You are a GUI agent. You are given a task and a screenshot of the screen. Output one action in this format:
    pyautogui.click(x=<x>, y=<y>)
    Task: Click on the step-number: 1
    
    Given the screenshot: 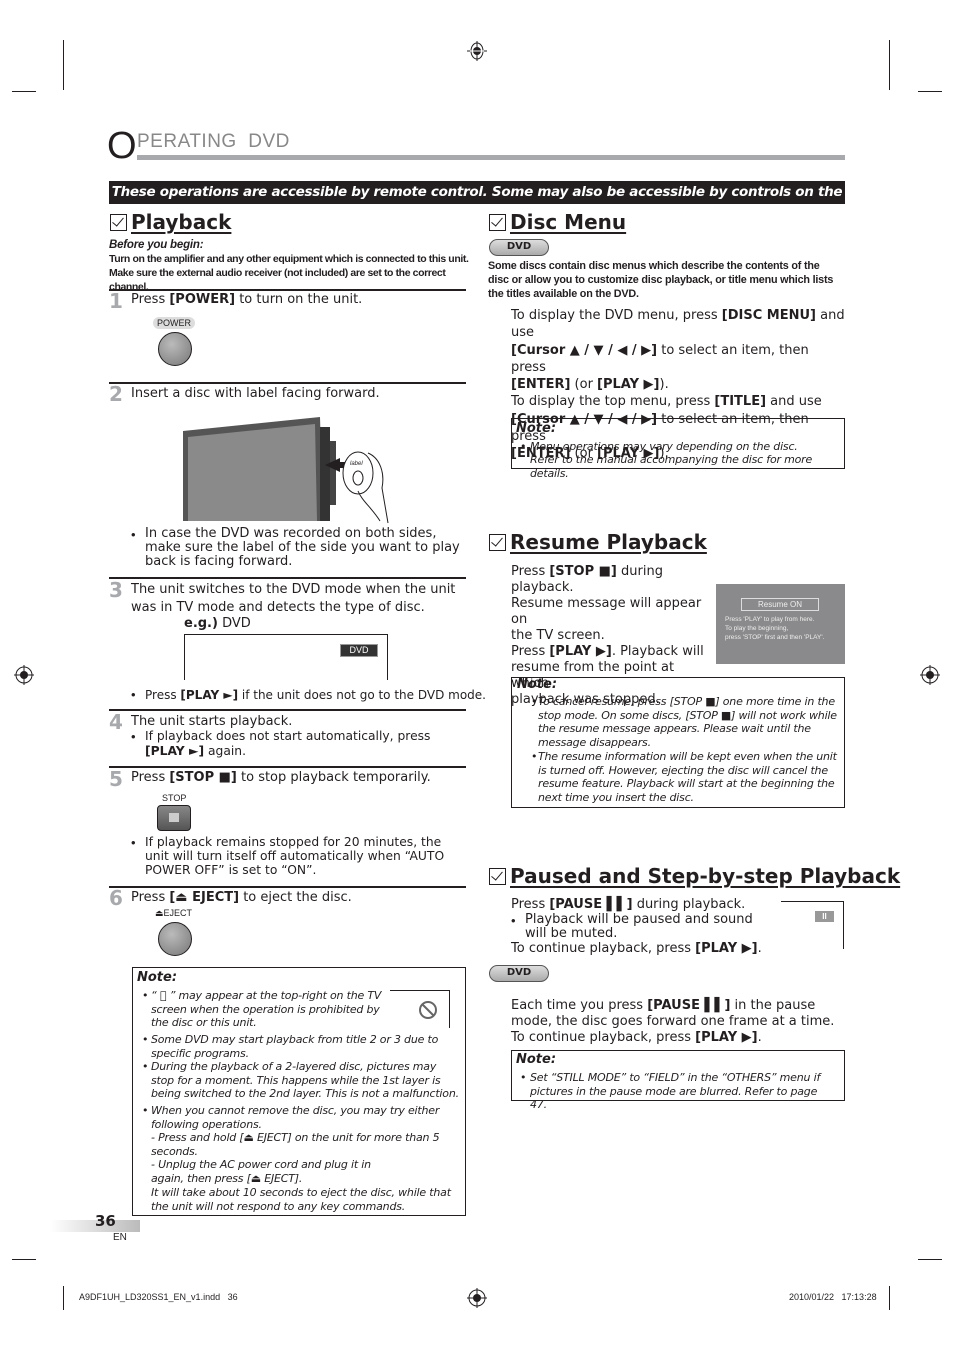 What is the action you would take?
    pyautogui.click(x=116, y=301)
    